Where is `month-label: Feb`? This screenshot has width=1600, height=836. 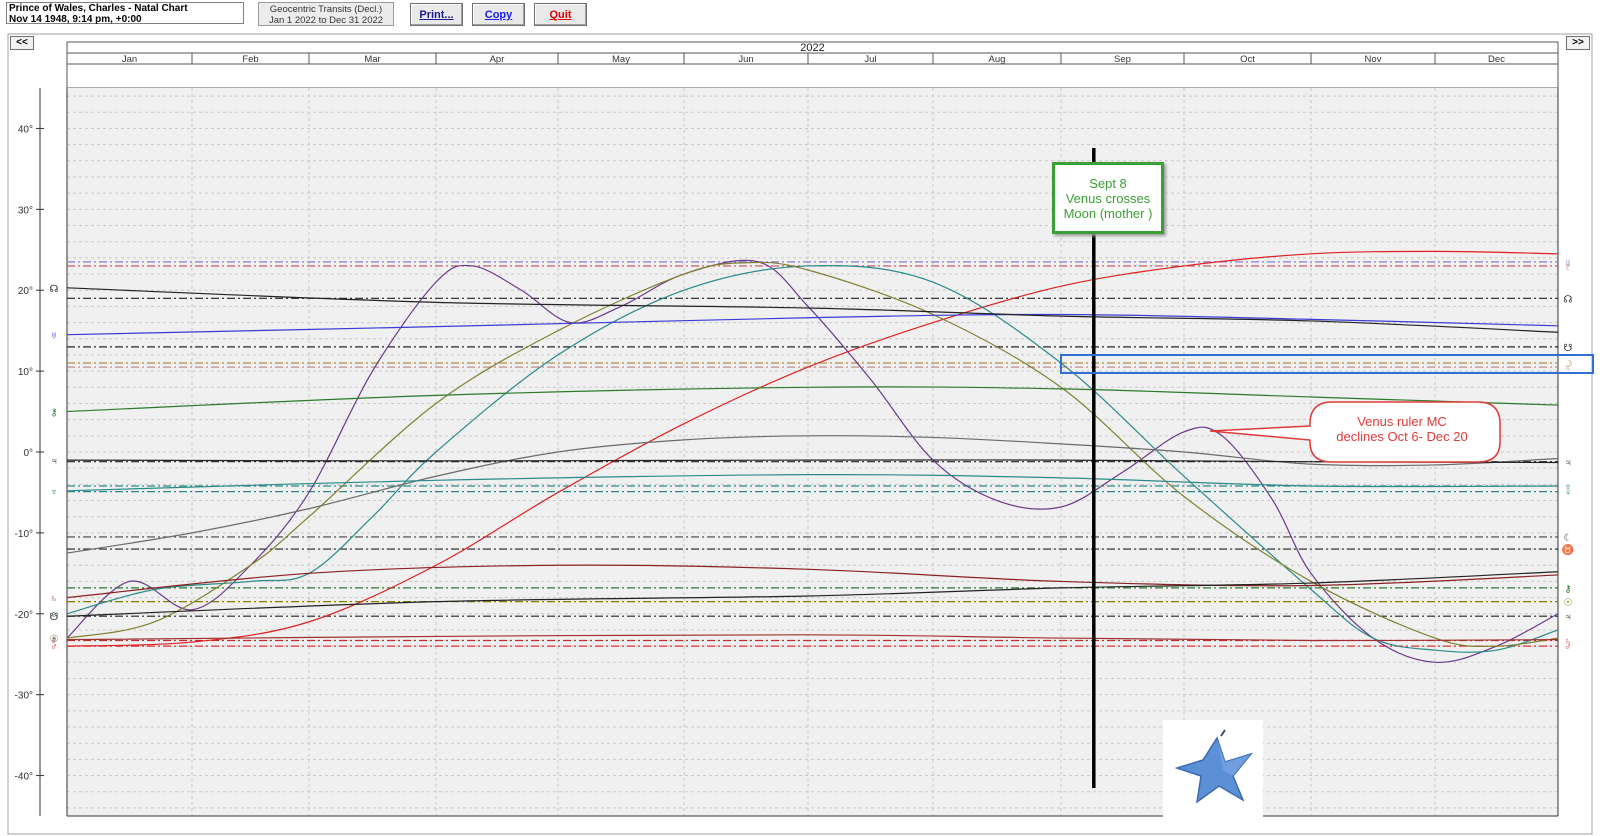
month-label: Feb is located at coordinates (250, 59).